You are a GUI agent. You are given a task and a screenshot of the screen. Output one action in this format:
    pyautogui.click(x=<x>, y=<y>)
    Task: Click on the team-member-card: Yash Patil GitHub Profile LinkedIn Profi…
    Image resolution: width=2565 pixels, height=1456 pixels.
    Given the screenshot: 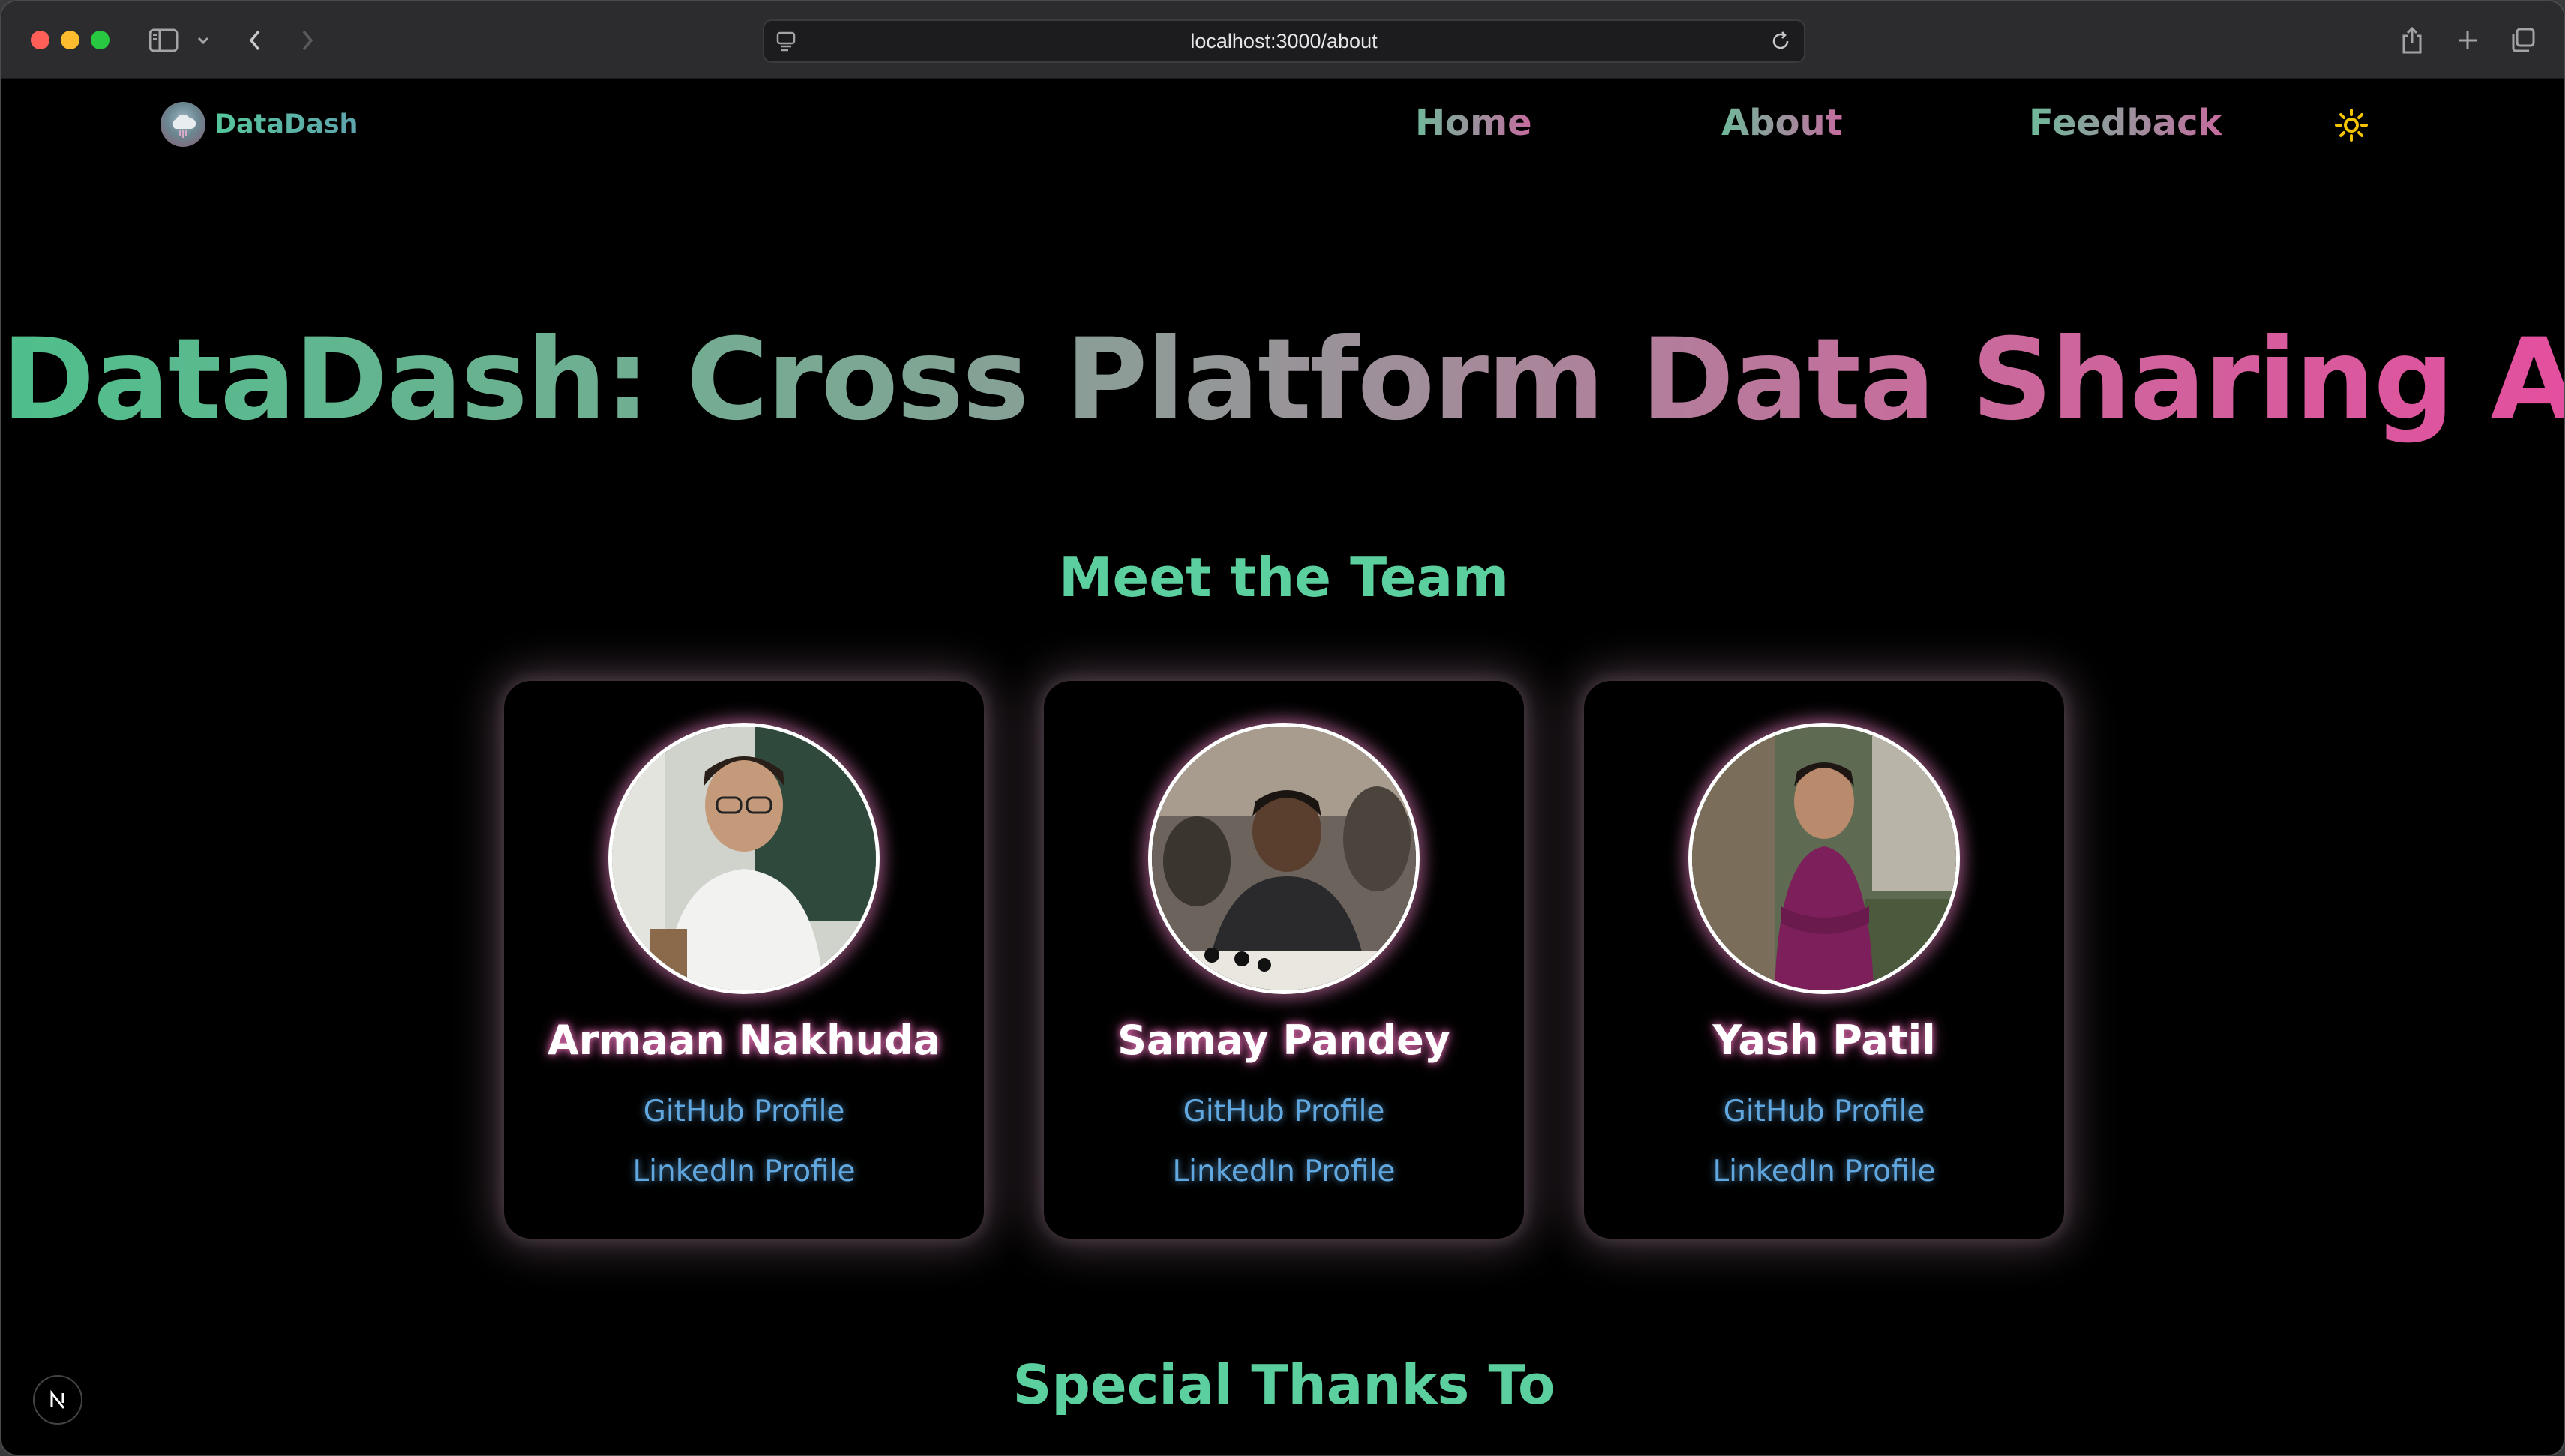 What is the action you would take?
    pyautogui.click(x=1824, y=960)
    